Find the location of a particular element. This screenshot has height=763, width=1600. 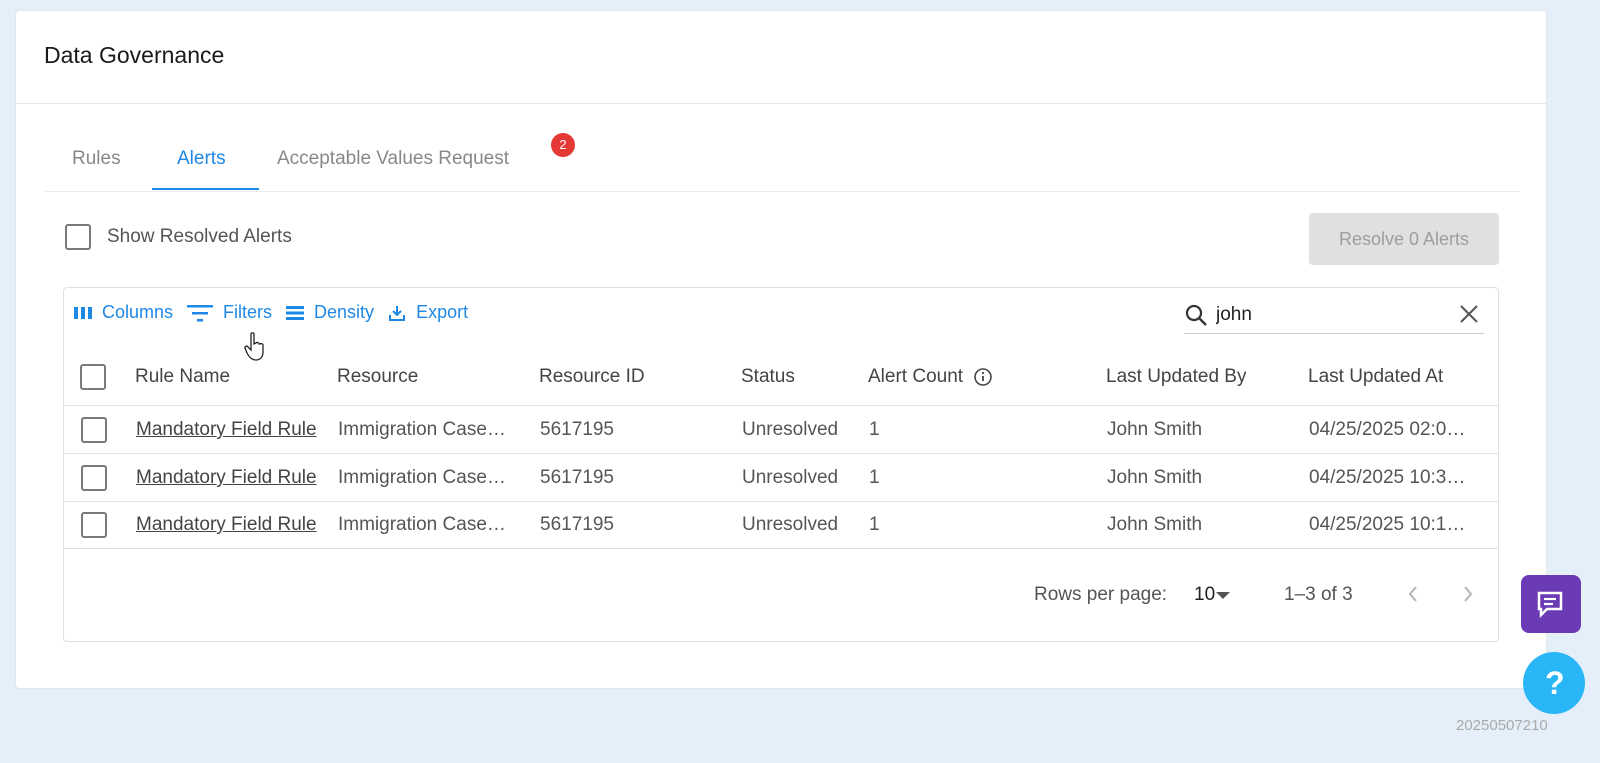

header-resource: Resource is located at coordinates (377, 376).